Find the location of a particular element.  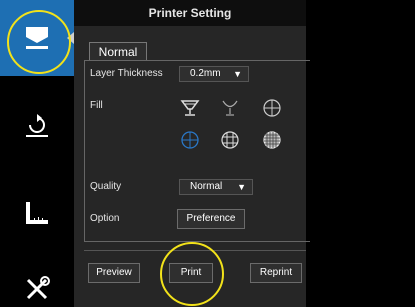

goblet-wireframe-icon is located at coordinates (190, 108).